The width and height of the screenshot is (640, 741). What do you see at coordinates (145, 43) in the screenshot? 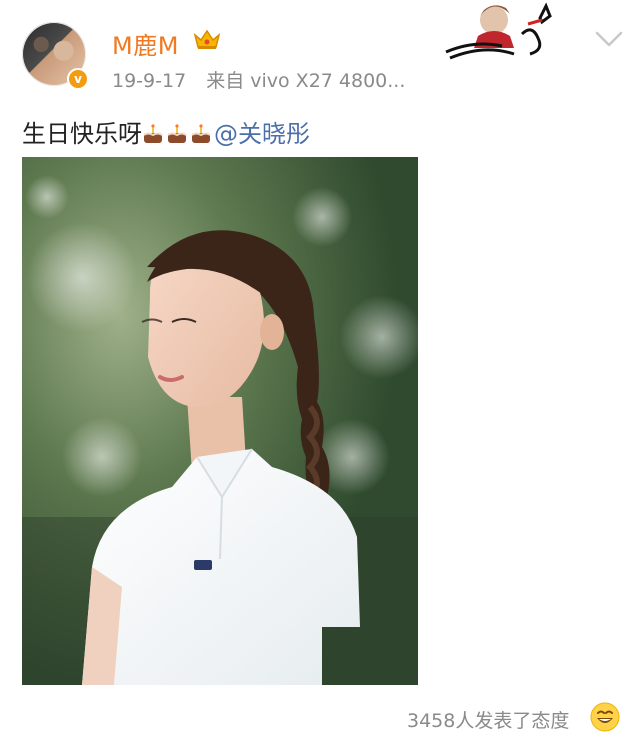
I see `username: M鹿M` at bounding box center [145, 43].